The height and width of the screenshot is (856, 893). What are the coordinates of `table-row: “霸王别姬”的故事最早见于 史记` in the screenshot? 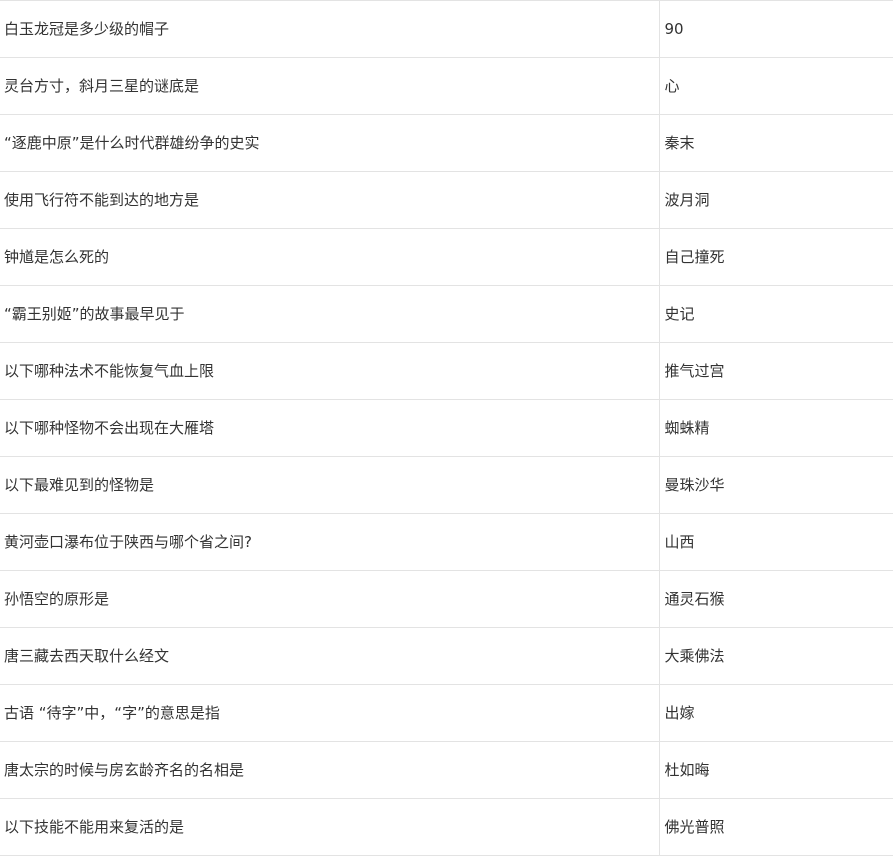 It's located at (446, 314).